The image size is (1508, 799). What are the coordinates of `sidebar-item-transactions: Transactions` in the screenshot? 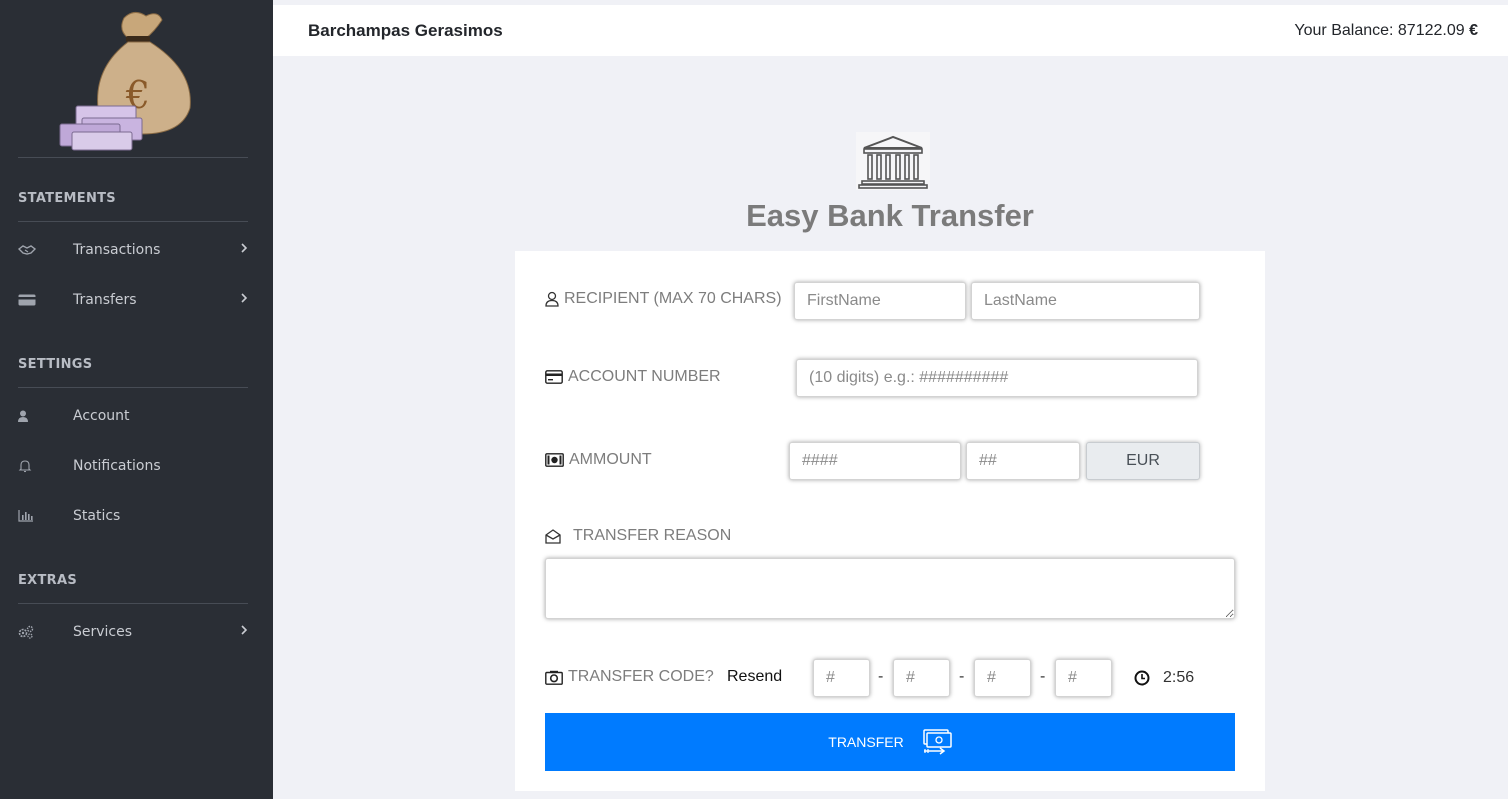 It's located at (136, 250).